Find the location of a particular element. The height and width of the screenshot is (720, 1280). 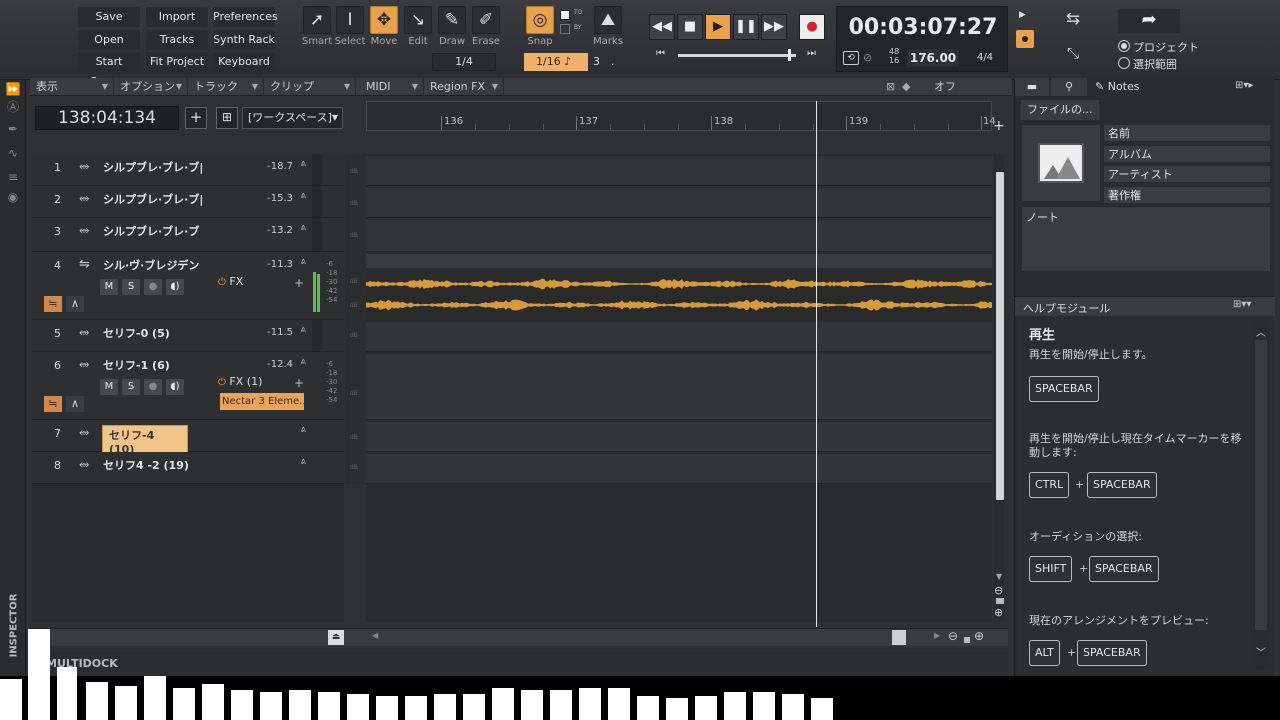

mute-button: M is located at coordinates (109, 287).